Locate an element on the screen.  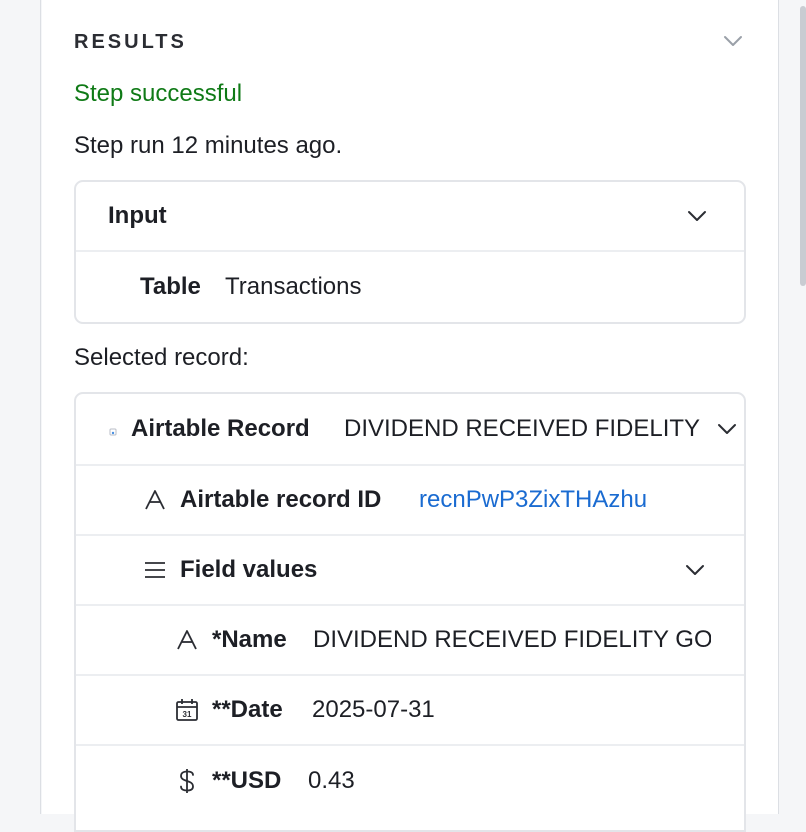
record-id-link: recnPwP3ZixTHAzhu is located at coordinates (533, 500).